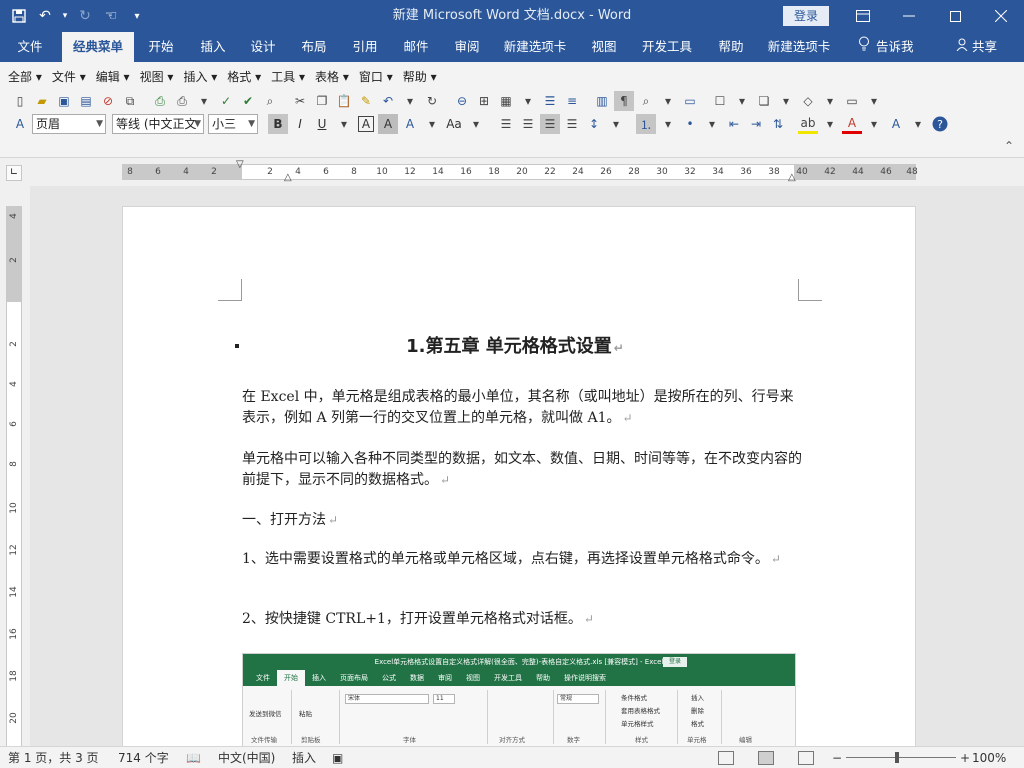 This screenshot has height=768, width=1024. What do you see at coordinates (874, 124) in the screenshot?
I see `font-color-dropdown-icon: ▾` at bounding box center [874, 124].